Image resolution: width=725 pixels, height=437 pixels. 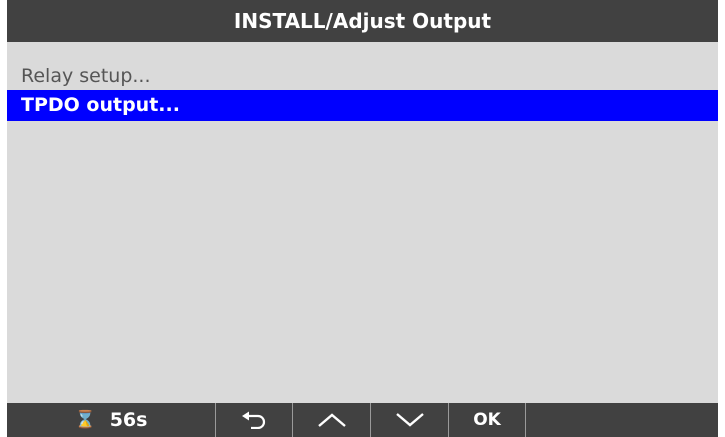 I want to click on timeout-value: 56s, so click(x=128, y=420).